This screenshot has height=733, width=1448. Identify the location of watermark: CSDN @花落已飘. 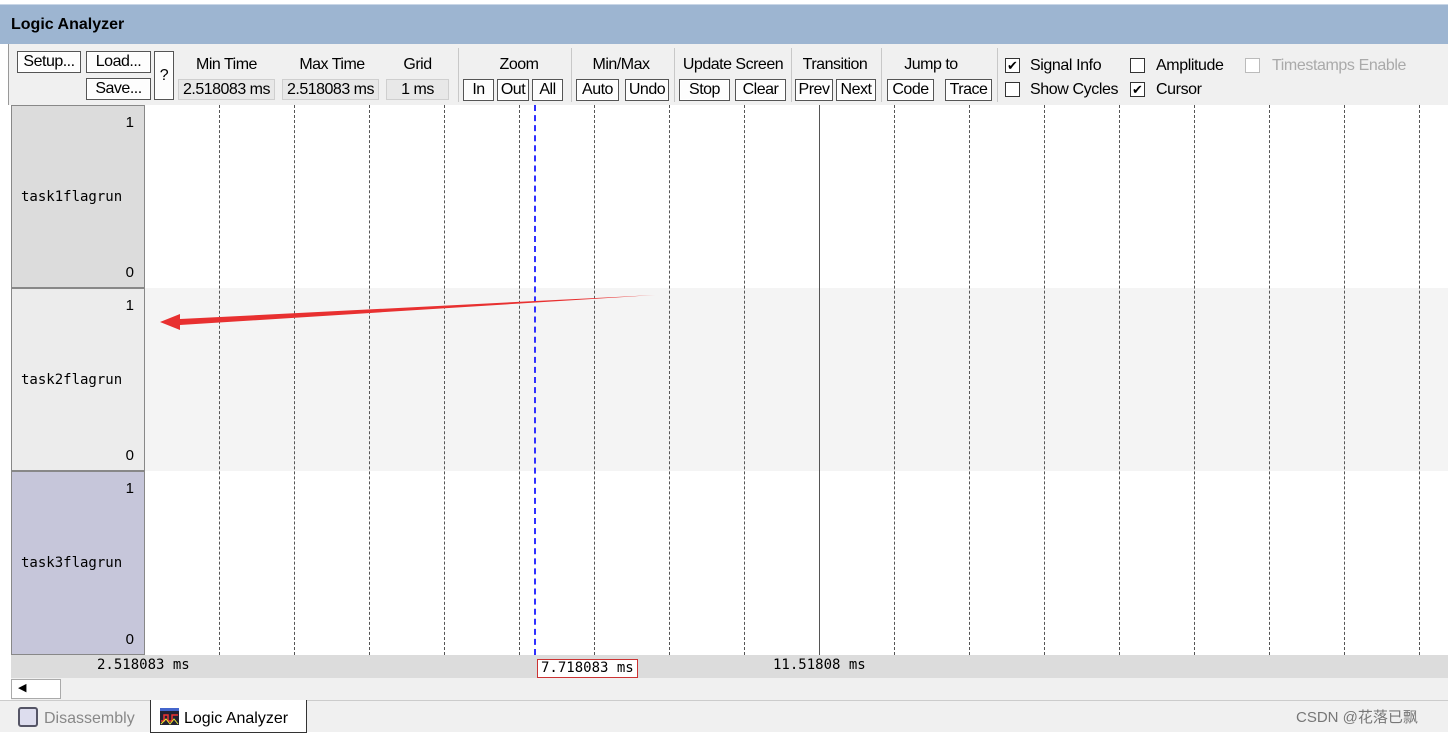
(1357, 717).